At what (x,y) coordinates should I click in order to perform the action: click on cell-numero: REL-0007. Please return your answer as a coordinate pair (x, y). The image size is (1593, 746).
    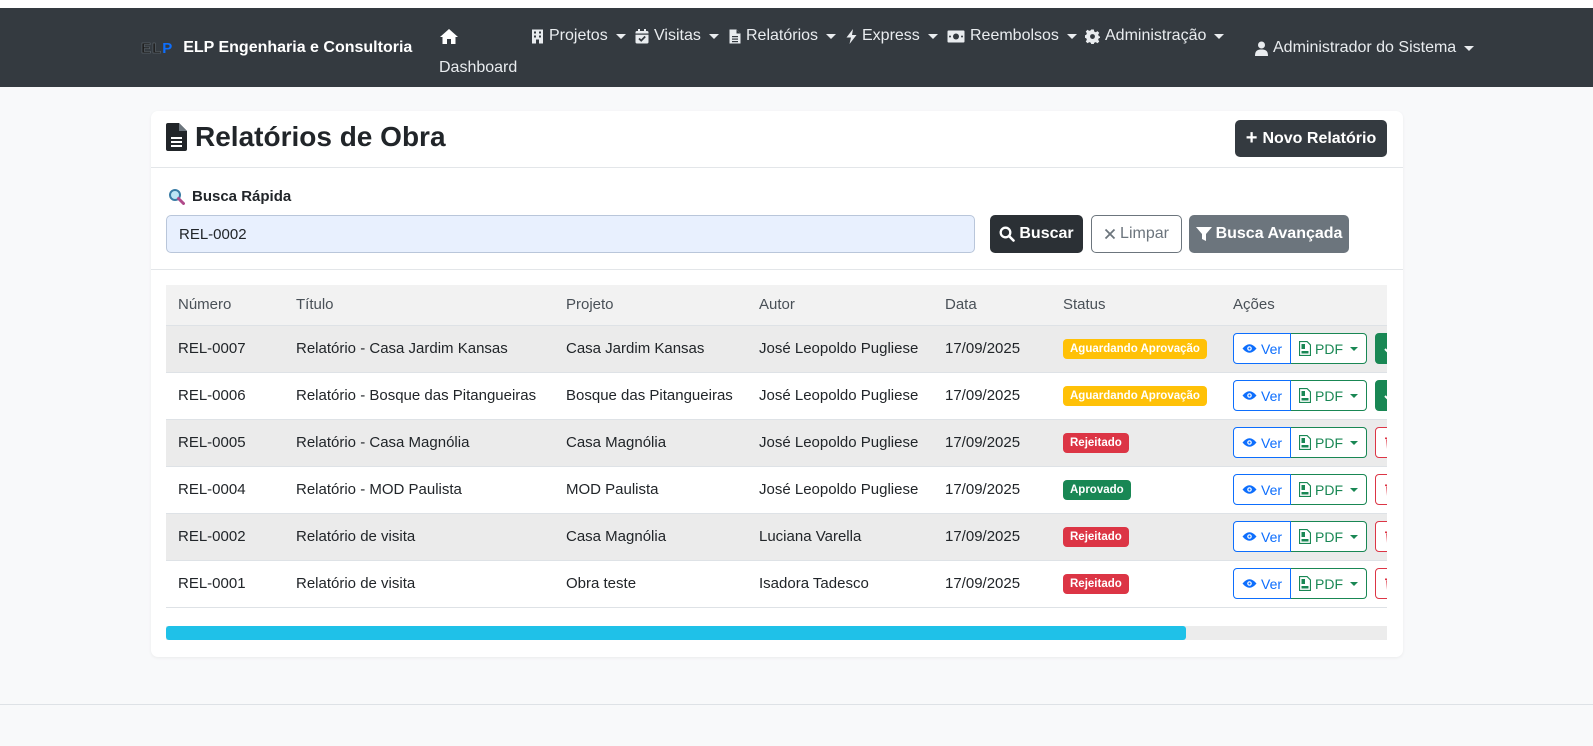
    Looking at the image, I should click on (225, 349).